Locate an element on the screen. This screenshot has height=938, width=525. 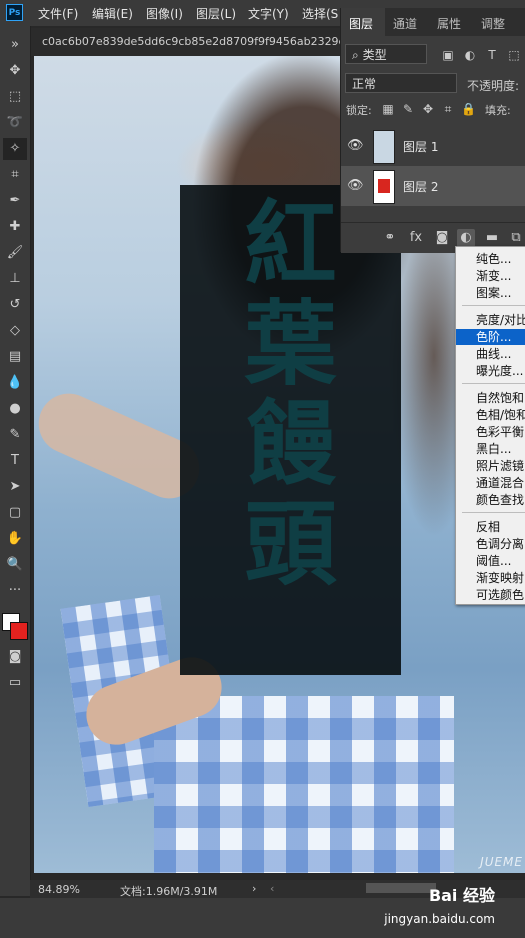
menu-edit: 编辑(E) is located at coordinates (112, 13).